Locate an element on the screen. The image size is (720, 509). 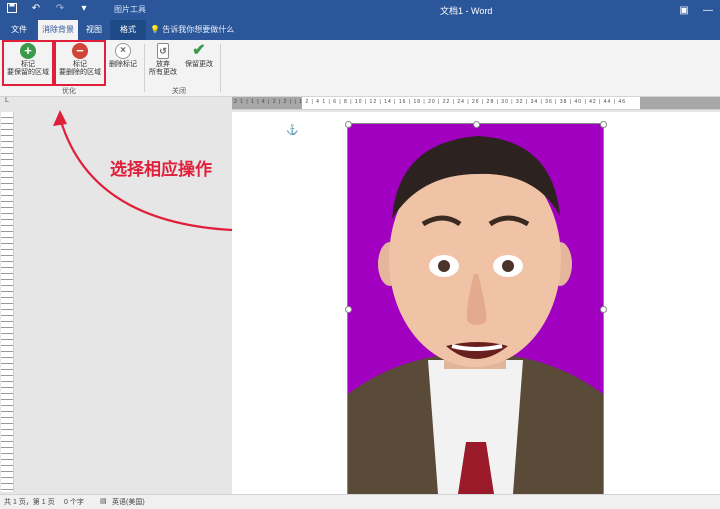
status-bar: 共 1 页，第 1 页 0 个字 ▤ 英语(美国) is located at coordinates (360, 501).